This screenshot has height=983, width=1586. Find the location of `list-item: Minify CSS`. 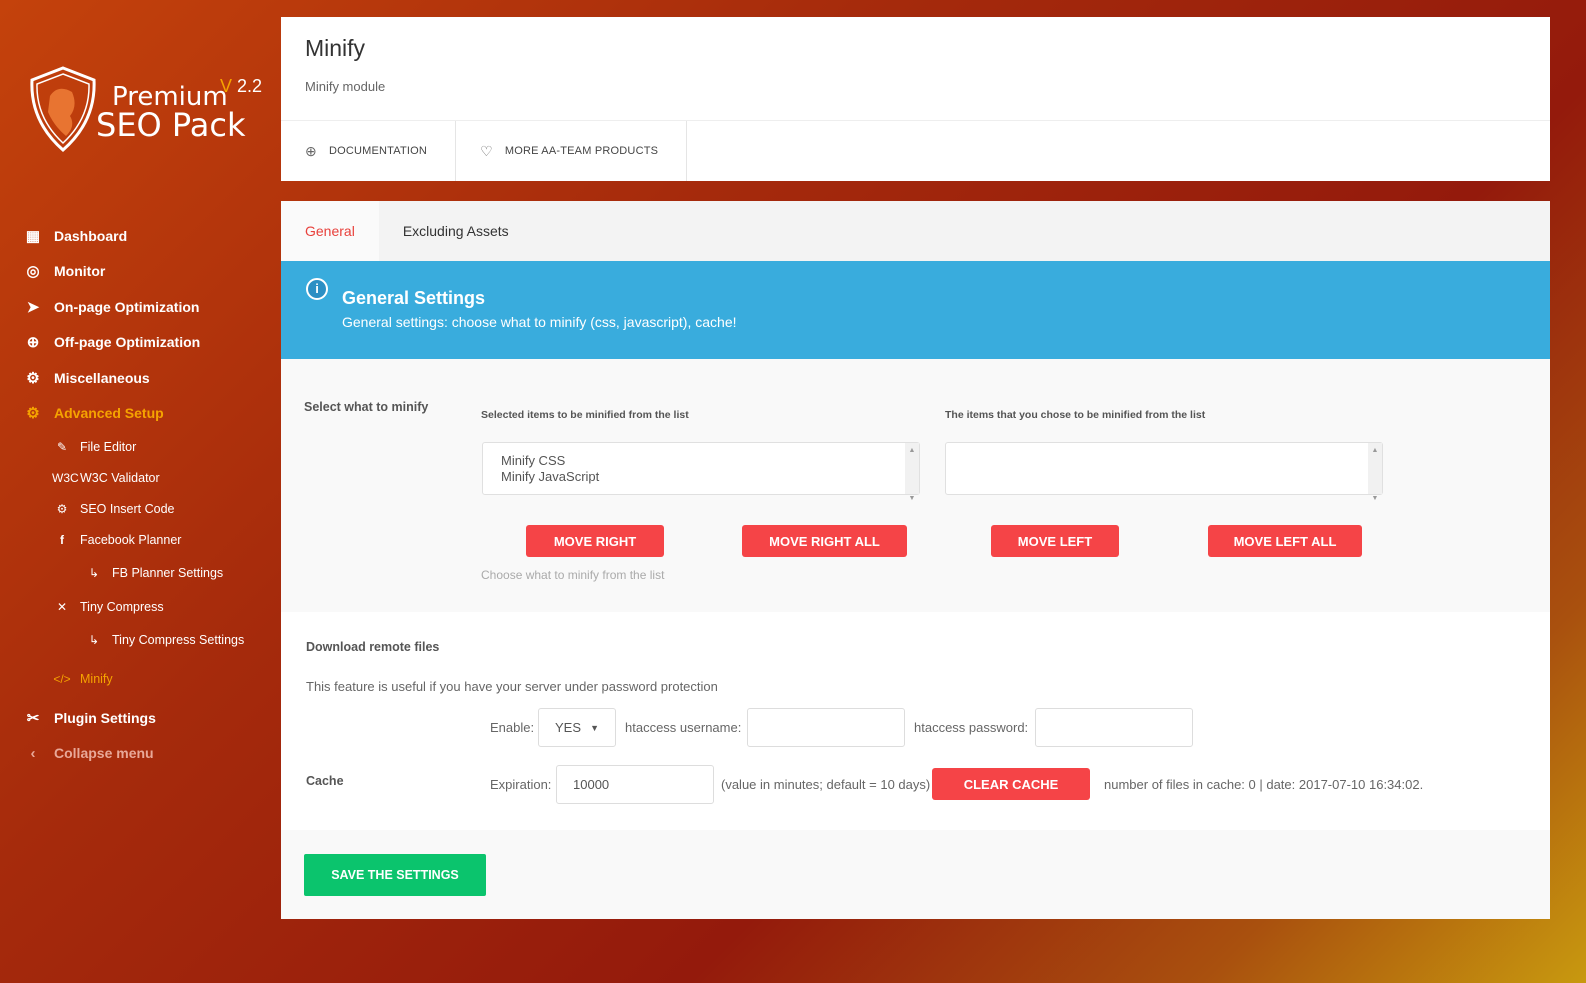

list-item: Minify CSS is located at coordinates (701, 461).